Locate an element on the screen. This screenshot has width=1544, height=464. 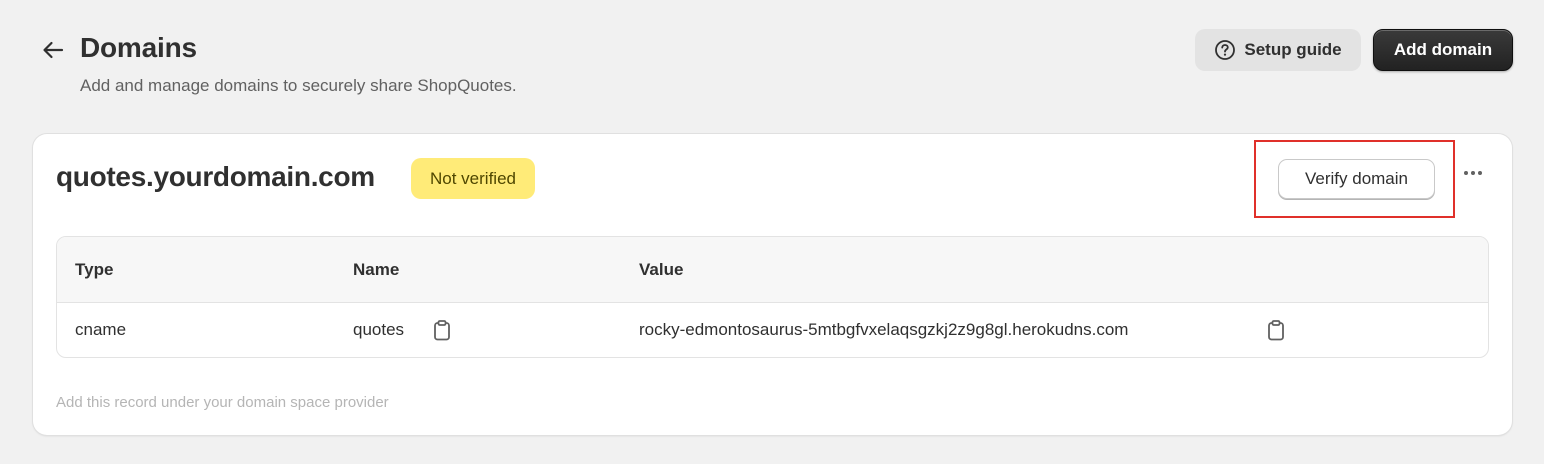
copy-value-button is located at coordinates (1276, 330).